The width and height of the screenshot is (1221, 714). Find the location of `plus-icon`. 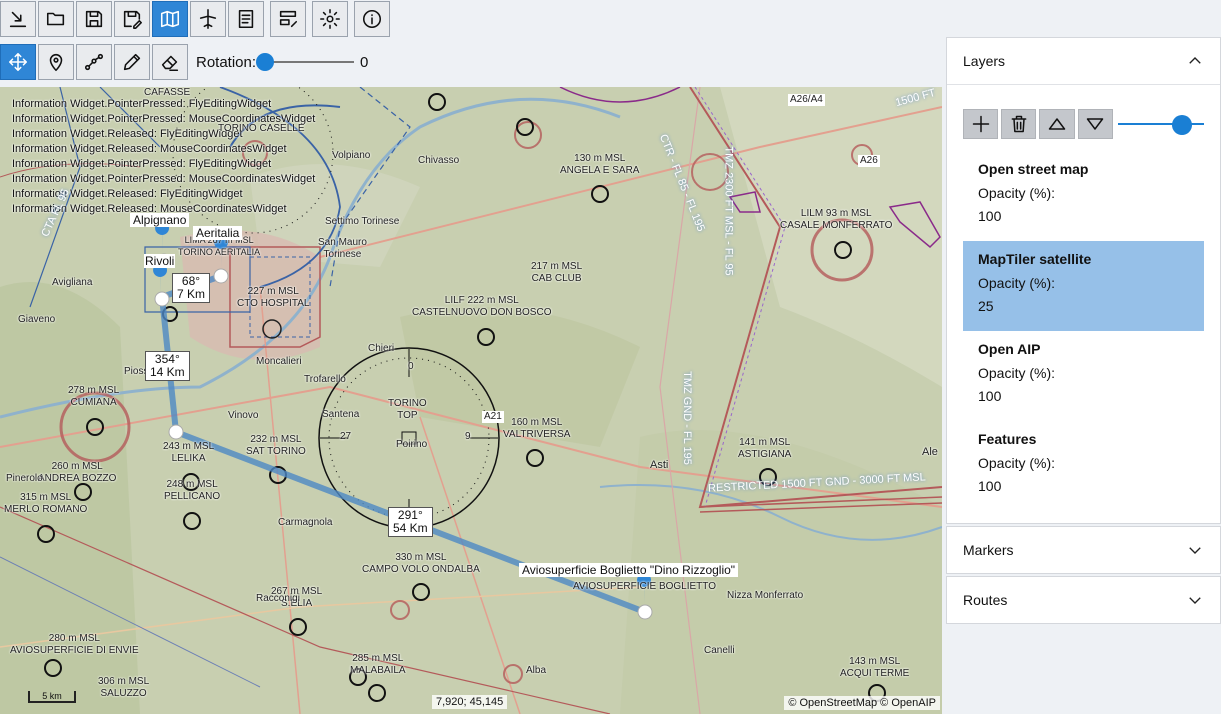

plus-icon is located at coordinates (980, 124).